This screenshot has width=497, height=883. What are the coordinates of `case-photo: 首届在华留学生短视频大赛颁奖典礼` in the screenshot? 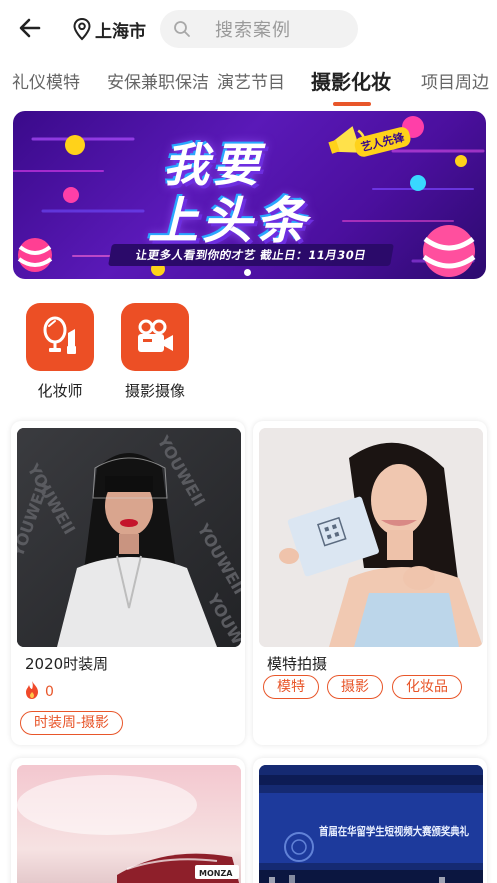 It's located at (371, 824).